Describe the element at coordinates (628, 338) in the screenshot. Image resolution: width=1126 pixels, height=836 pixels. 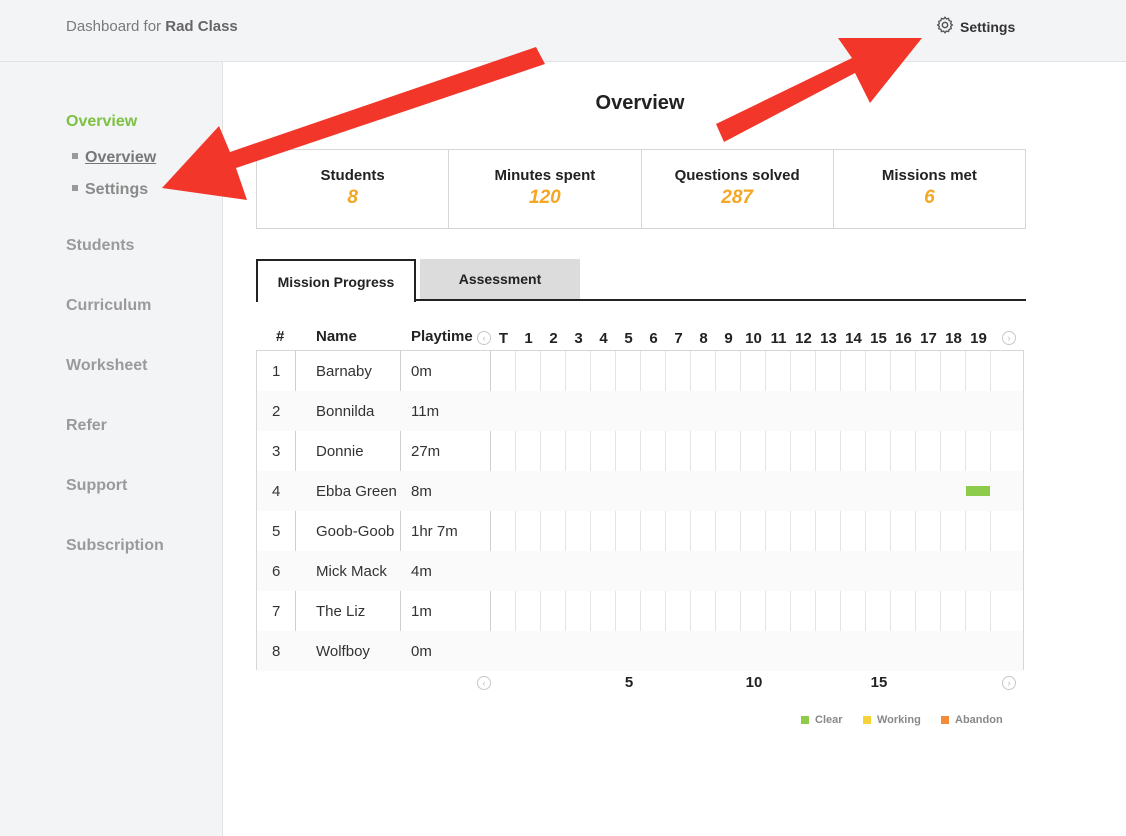
I see `mission-column-header: 5` at that location.